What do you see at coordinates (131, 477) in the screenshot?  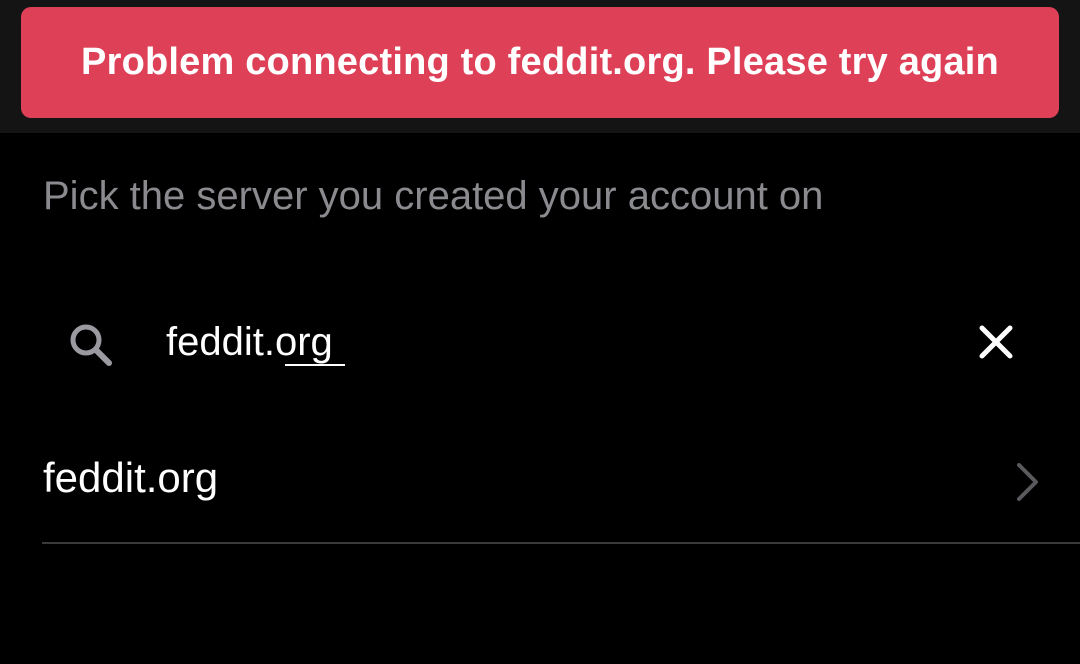 I see `server-result-label: feddit.org` at bounding box center [131, 477].